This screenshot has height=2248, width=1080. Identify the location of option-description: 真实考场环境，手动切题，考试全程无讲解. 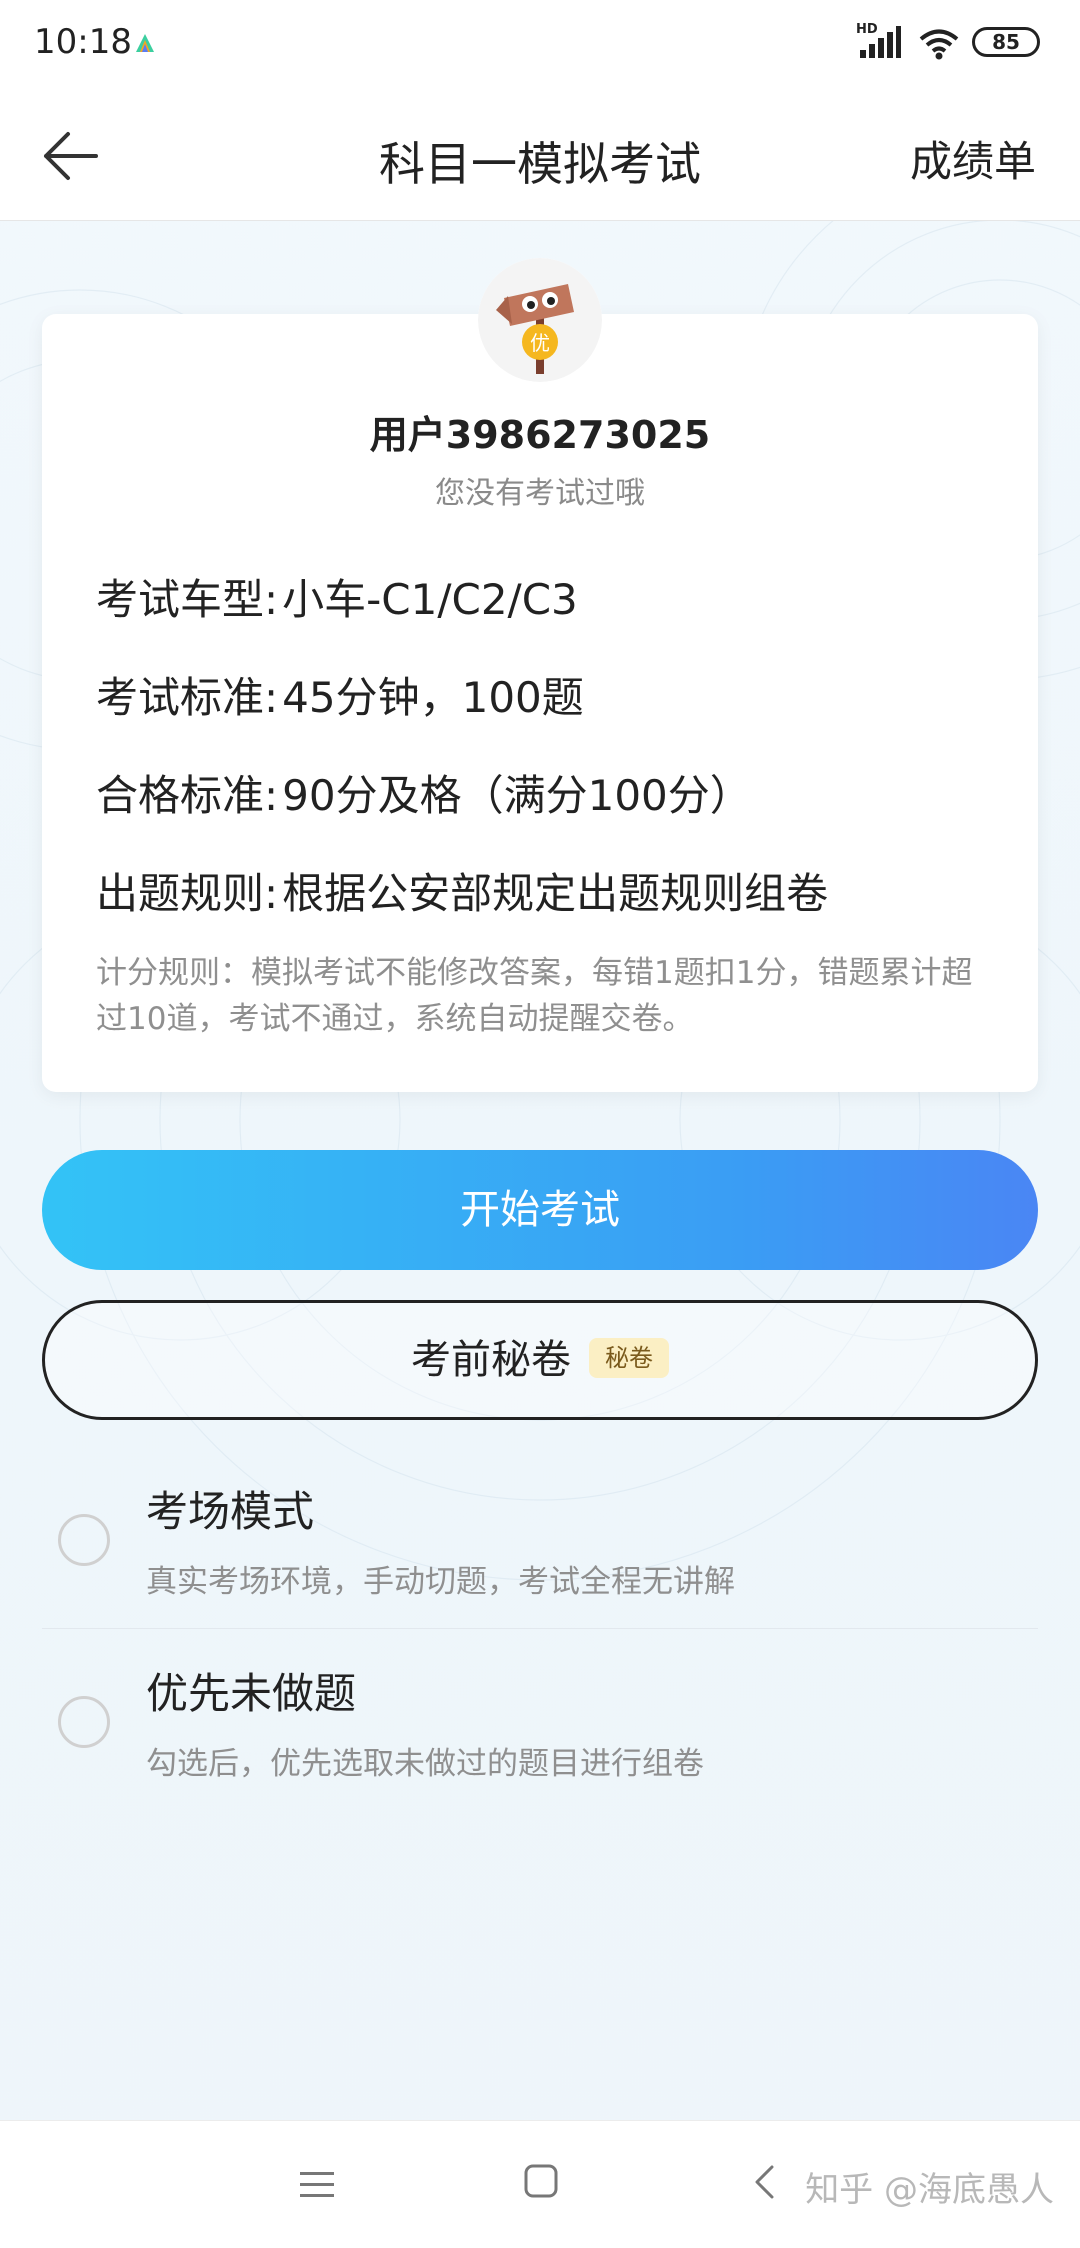
(440, 1582).